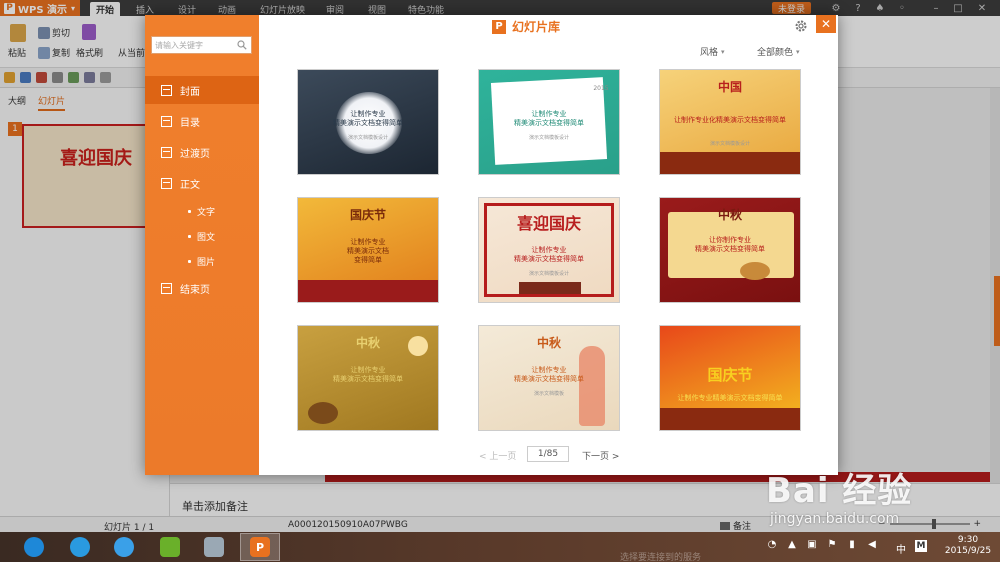  What do you see at coordinates (201, 236) in the screenshot?
I see `nav-sub-image-text: 图文` at bounding box center [201, 236].